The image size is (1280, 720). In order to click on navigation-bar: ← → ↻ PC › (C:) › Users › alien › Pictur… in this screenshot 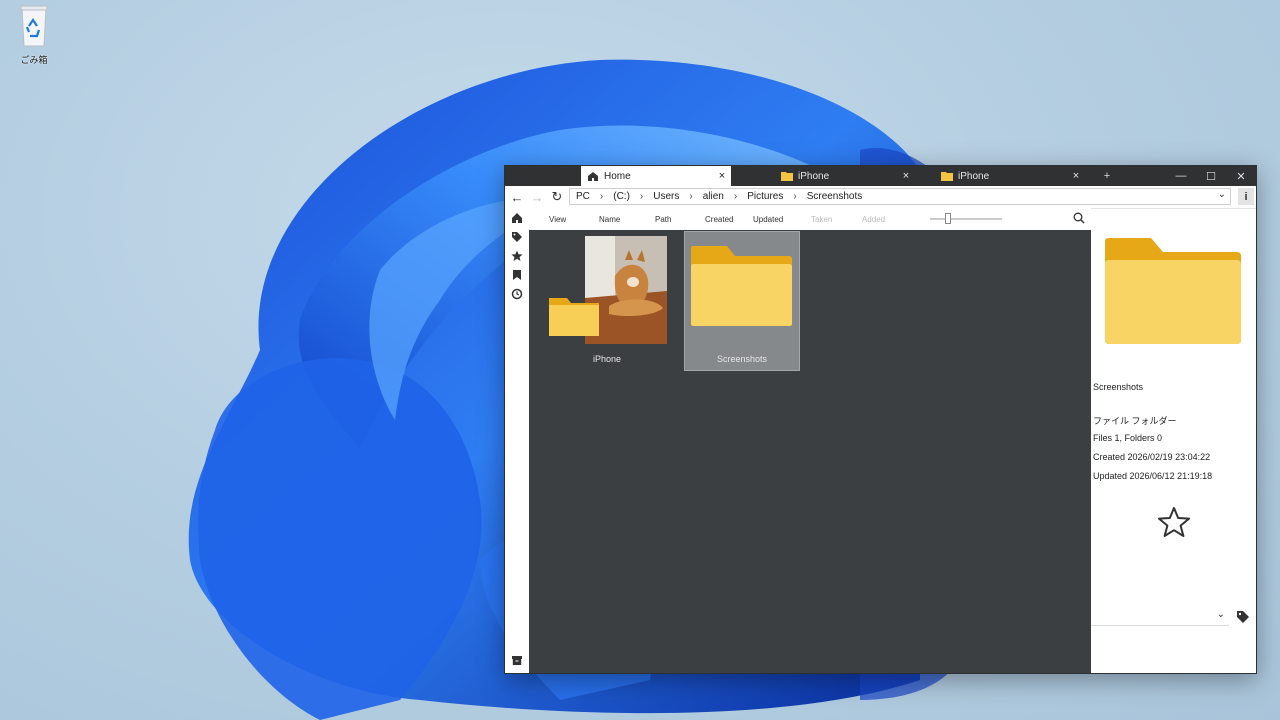, I will do `click(880, 197)`.